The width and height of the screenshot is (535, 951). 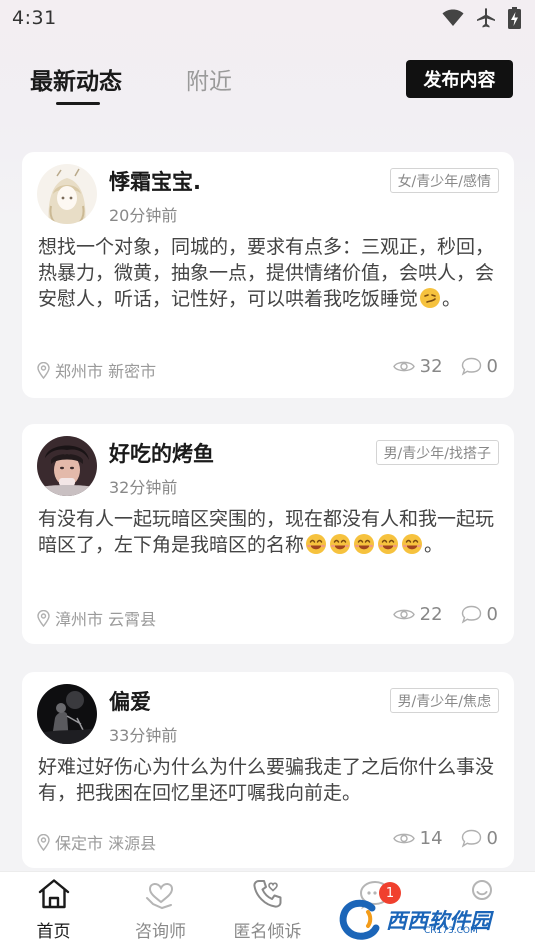 I want to click on location: 保定市 涞源县, so click(x=96, y=842).